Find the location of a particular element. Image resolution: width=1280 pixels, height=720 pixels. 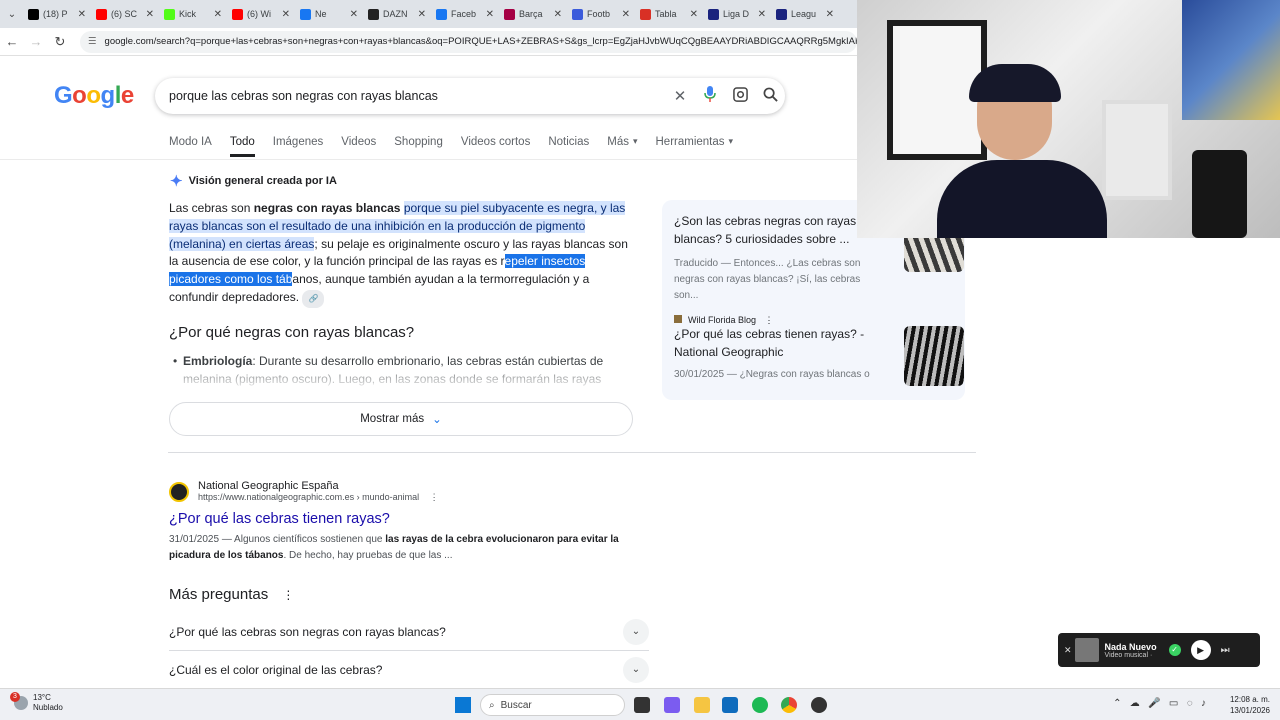

tab-title: (6) Wi is located at coordinates (259, 14).